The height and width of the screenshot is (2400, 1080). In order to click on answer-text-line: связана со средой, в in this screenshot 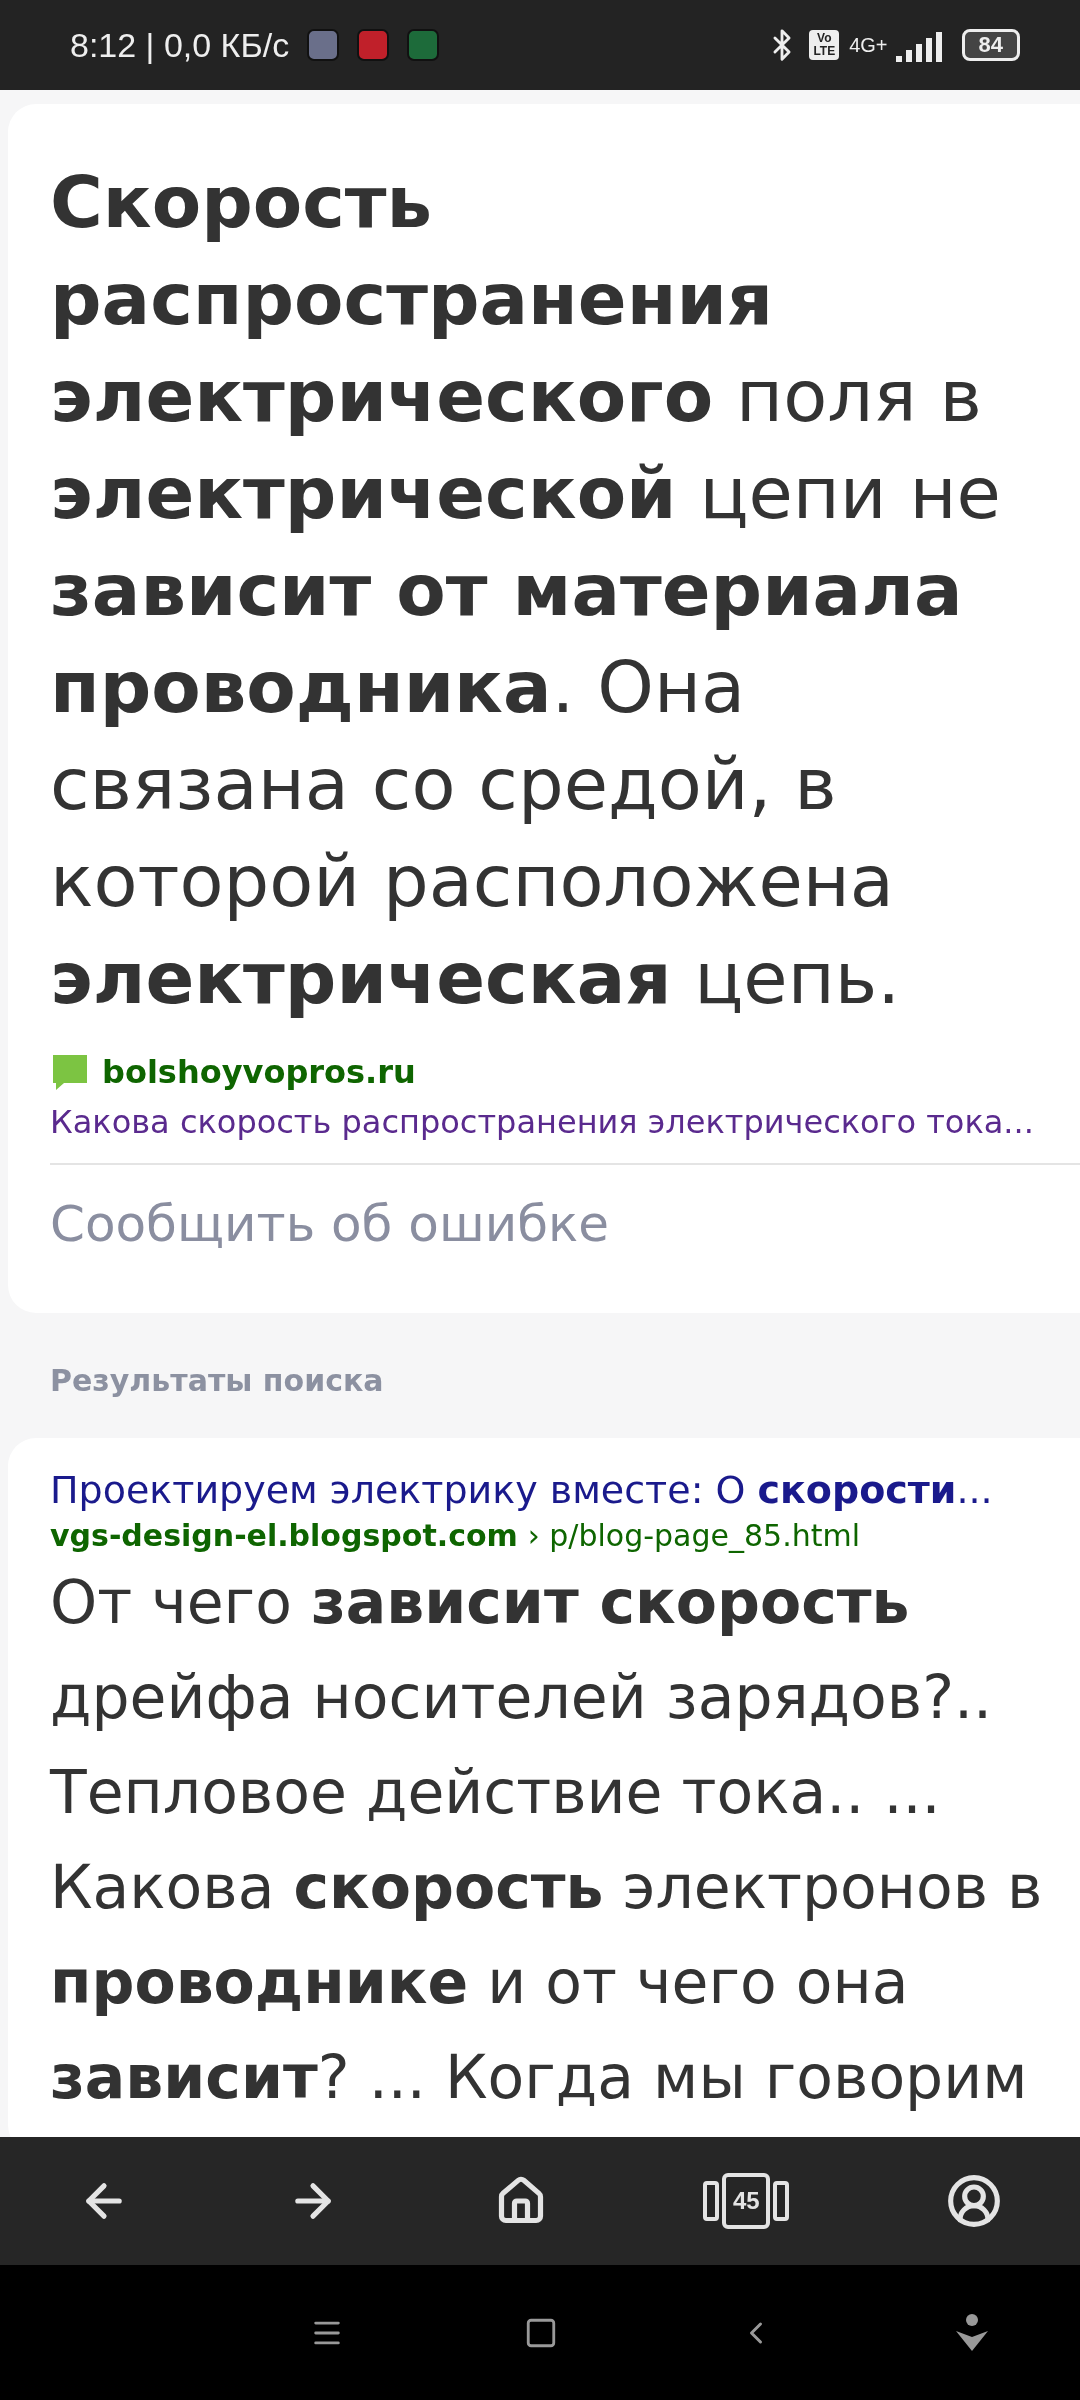, I will do `click(444, 784)`.